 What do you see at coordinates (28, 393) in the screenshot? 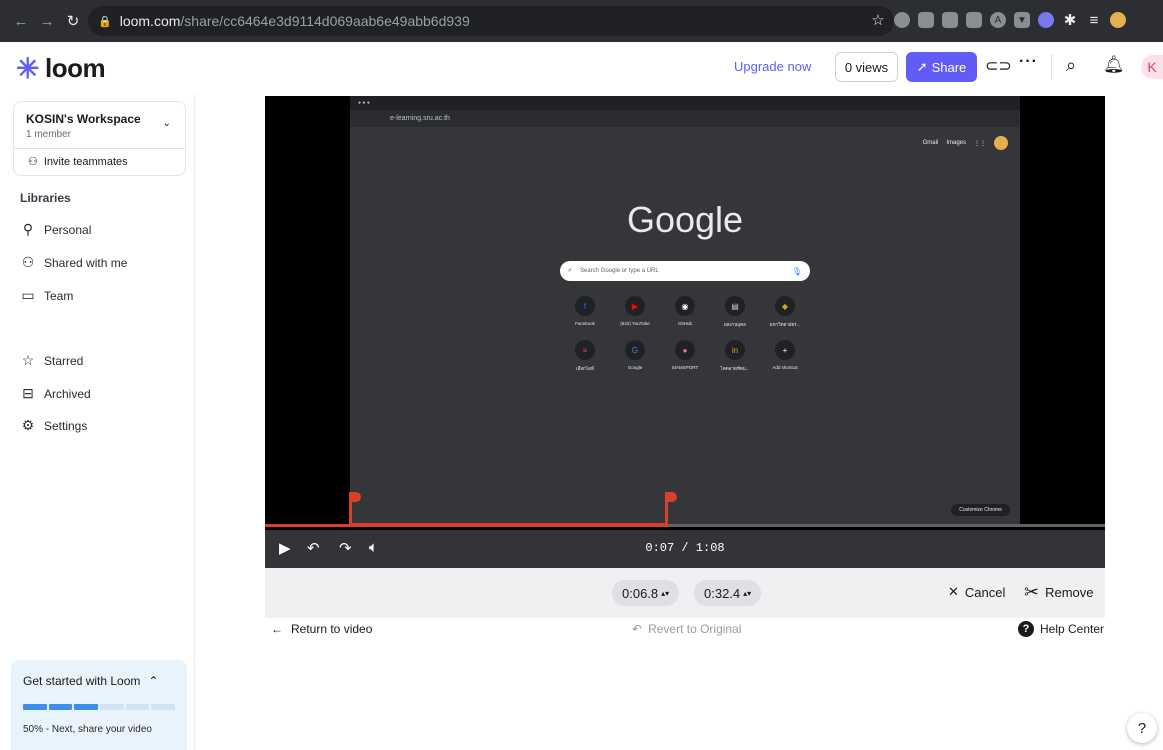
I see `archive-icon: ⊟` at bounding box center [28, 393].